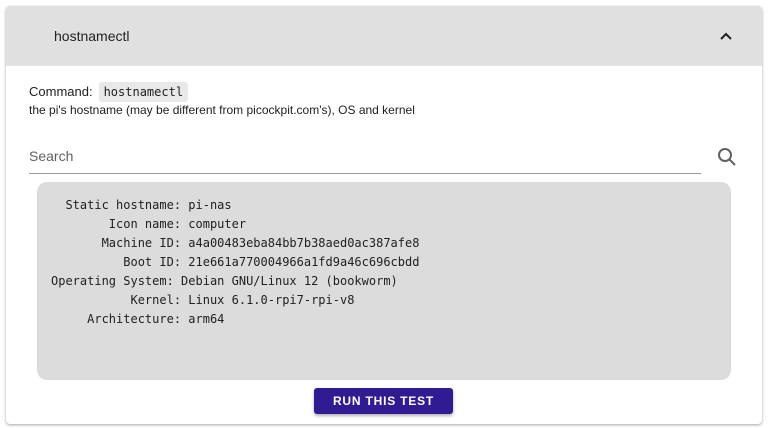 The width and height of the screenshot is (768, 428). I want to click on search-field, so click(365, 157).